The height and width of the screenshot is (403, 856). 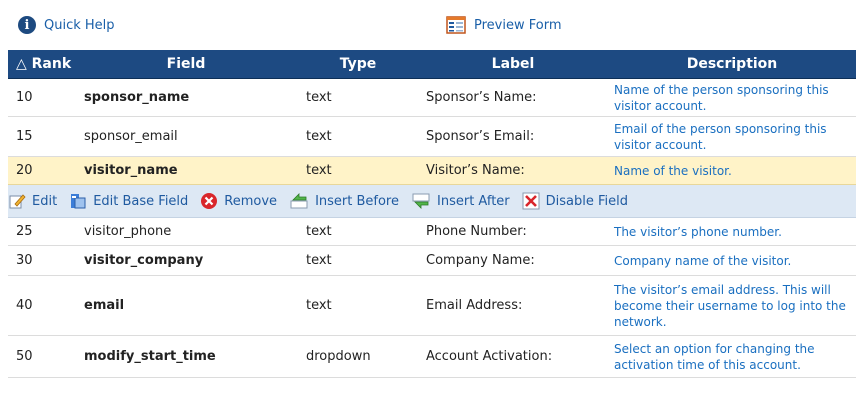 I want to click on remove-label: Remove, so click(x=251, y=201).